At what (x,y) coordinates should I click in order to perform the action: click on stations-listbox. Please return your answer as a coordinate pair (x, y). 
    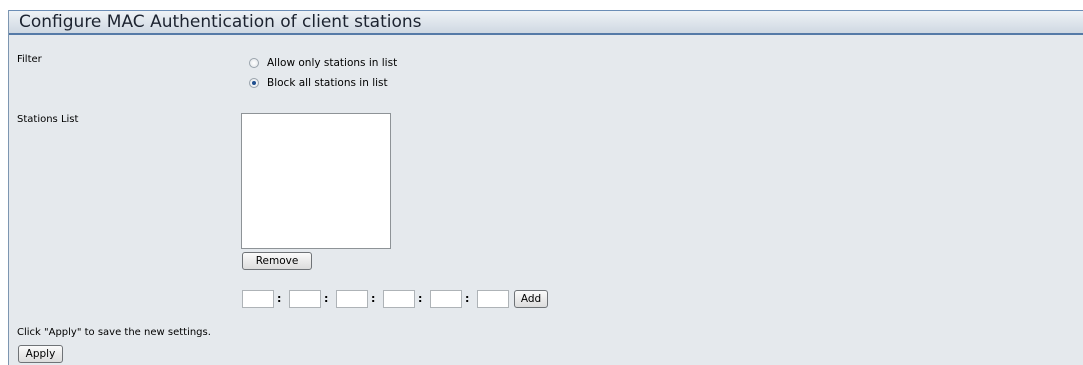
    Looking at the image, I should click on (316, 181).